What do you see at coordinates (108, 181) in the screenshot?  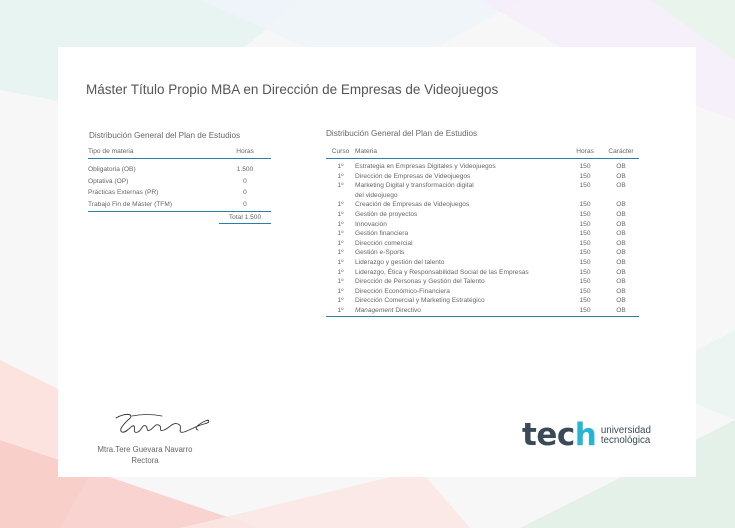 I see `tipo-cell: Optativa (OP)` at bounding box center [108, 181].